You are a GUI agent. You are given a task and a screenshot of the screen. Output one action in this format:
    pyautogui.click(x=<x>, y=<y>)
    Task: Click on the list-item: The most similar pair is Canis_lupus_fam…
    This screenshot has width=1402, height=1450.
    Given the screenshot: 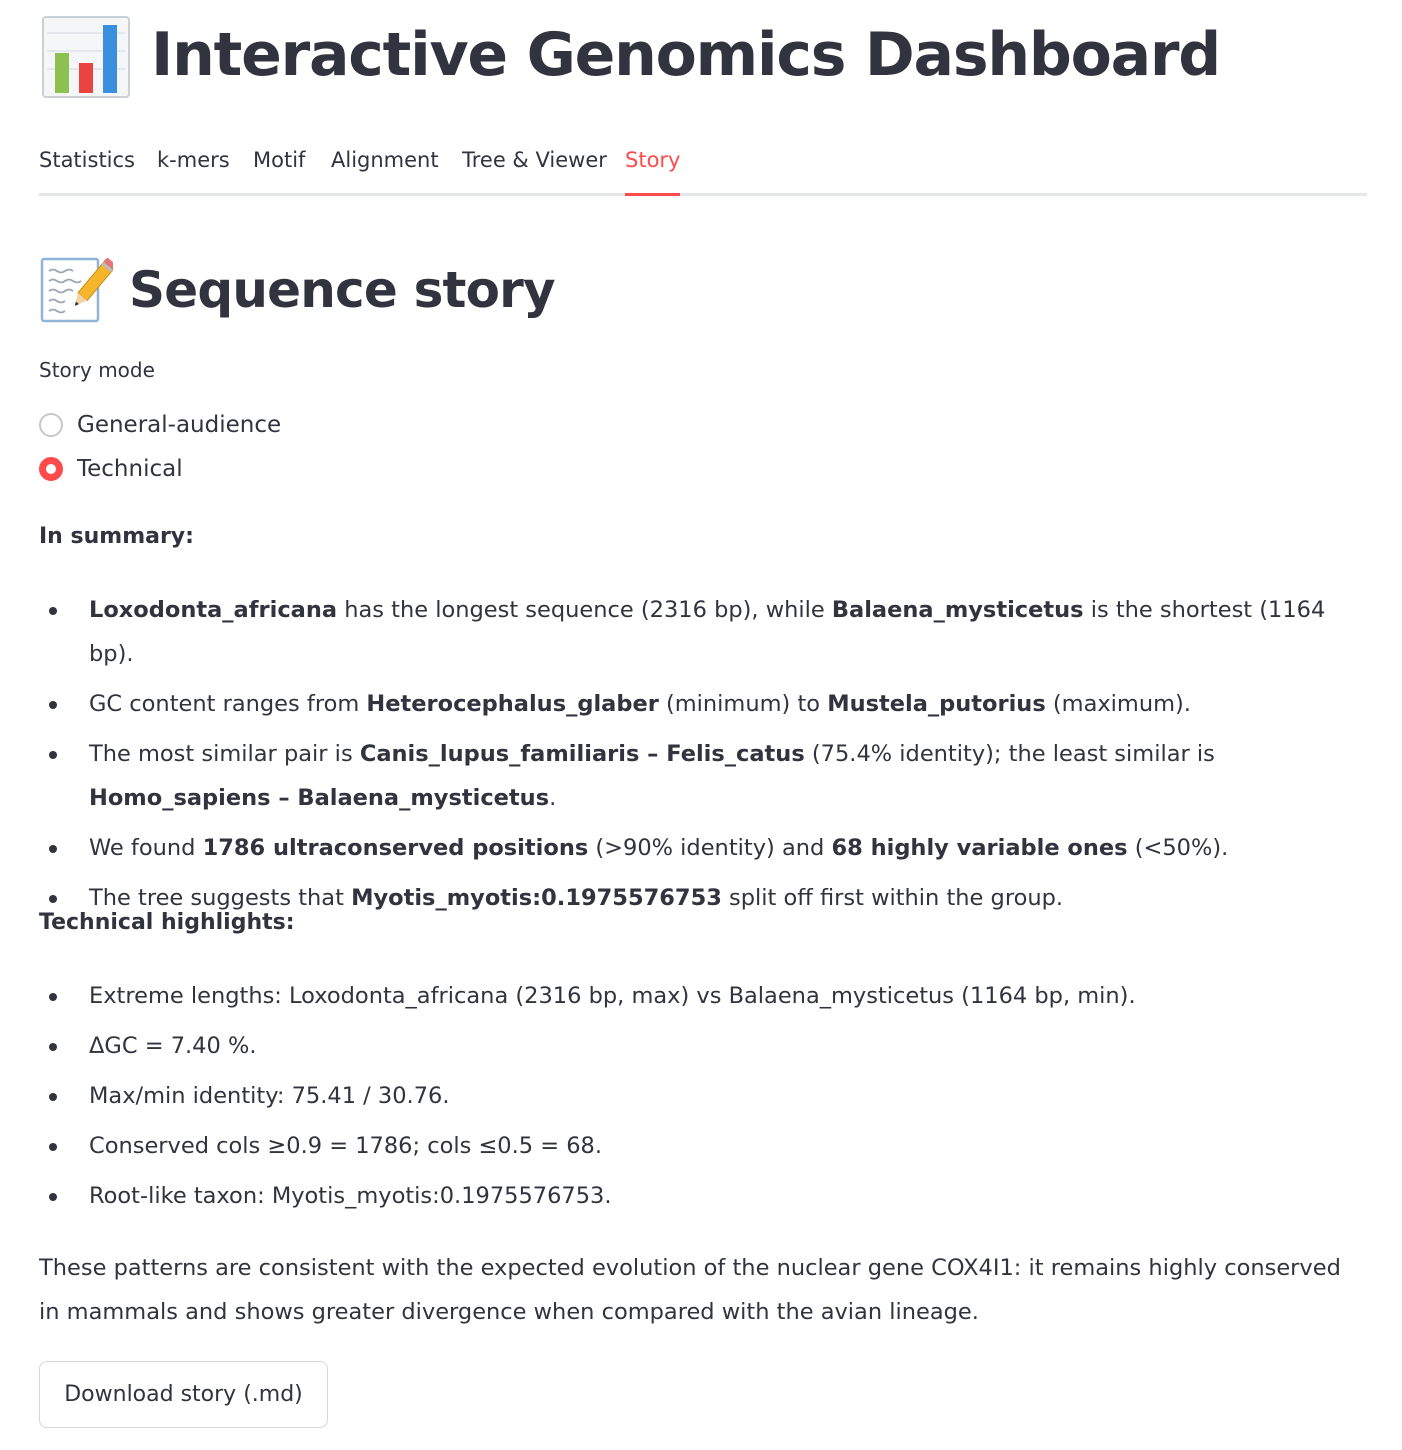 What is the action you would take?
    pyautogui.click(x=703, y=776)
    